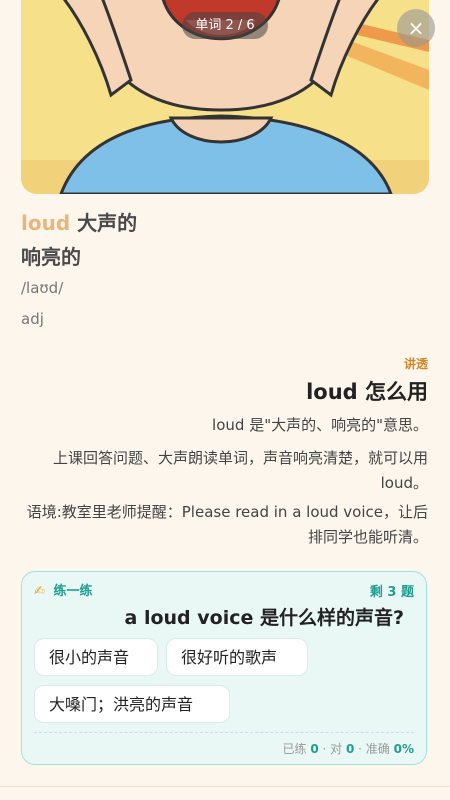  What do you see at coordinates (132, 704) in the screenshot?
I see `answer-option: 大嗓门；洪亮的声音` at bounding box center [132, 704].